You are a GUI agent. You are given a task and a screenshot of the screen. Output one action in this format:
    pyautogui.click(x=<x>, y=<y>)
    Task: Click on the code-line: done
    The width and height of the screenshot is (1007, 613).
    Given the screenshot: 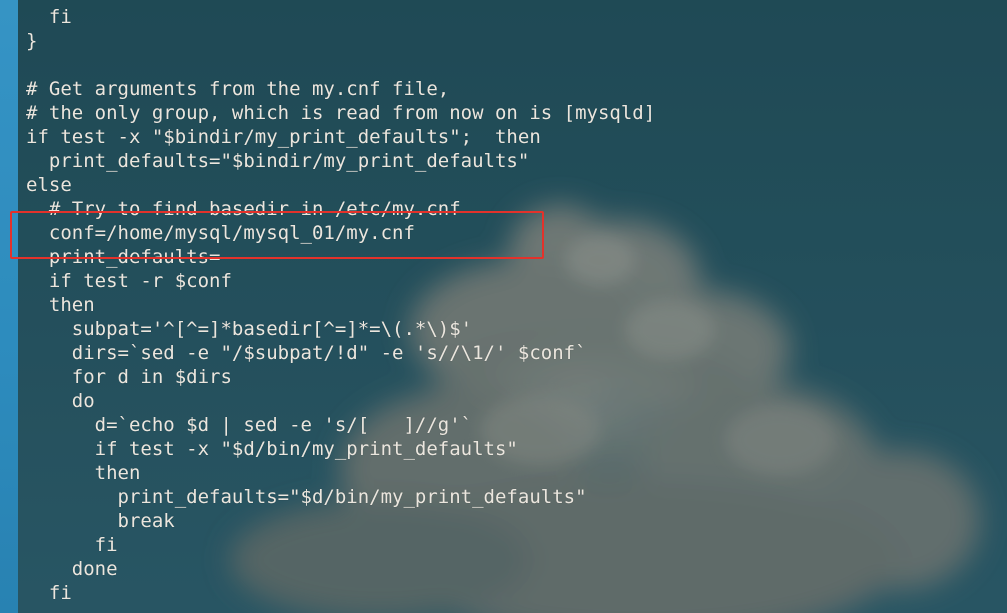 What is the action you would take?
    pyautogui.click(x=72, y=569)
    